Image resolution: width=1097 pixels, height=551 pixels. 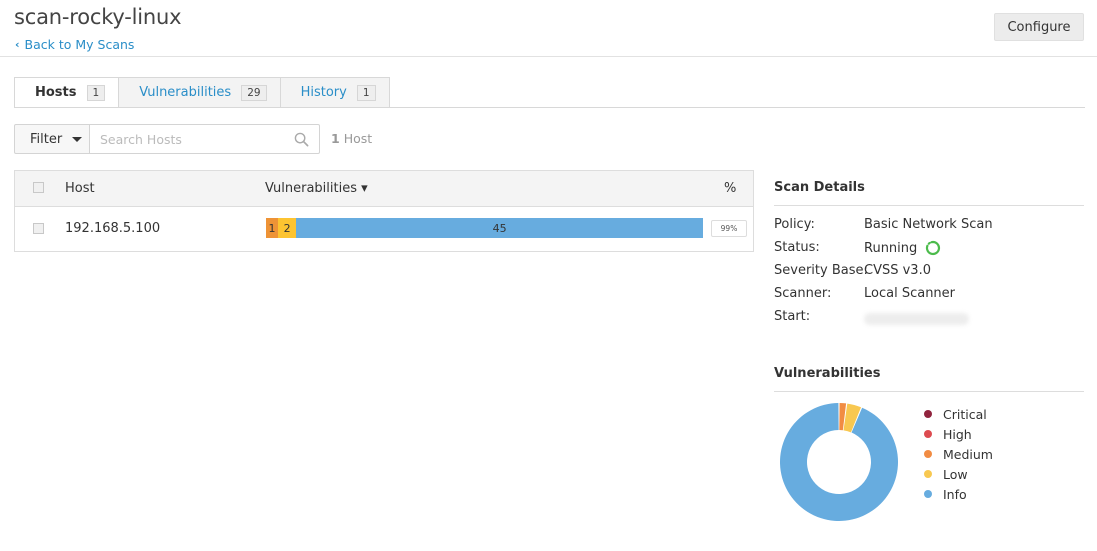 I want to click on filter-label: Filter, so click(x=46, y=139).